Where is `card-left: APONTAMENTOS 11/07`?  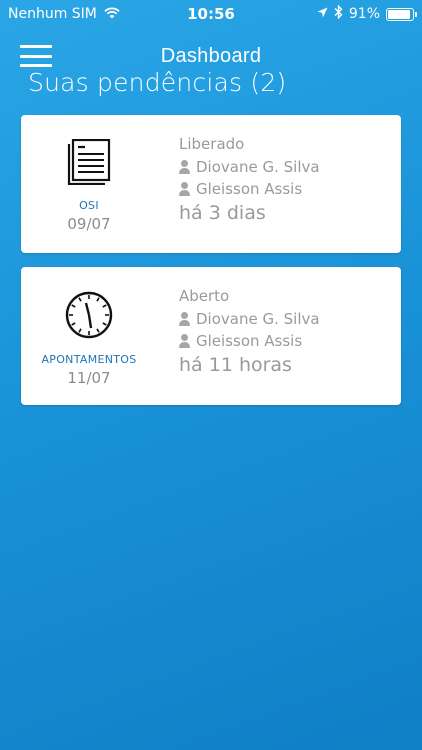
card-left: APONTAMENTOS 11/07 is located at coordinates (89, 336).